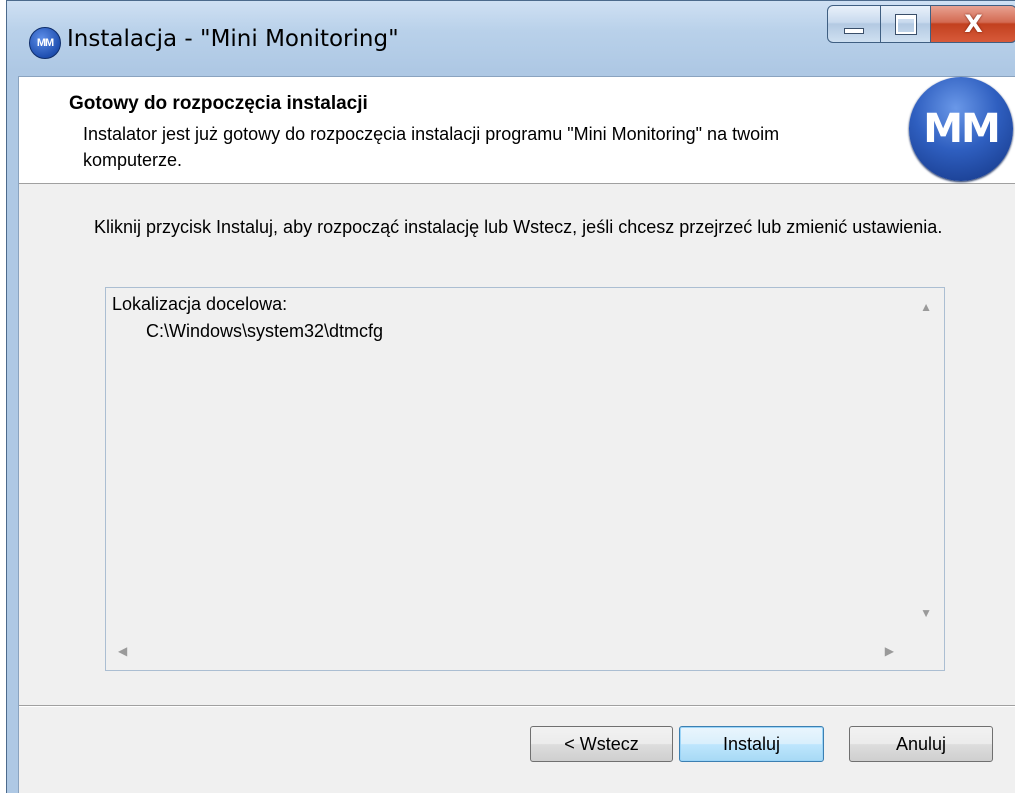  Describe the element at coordinates (854, 24) in the screenshot. I see `minimize-button` at that location.